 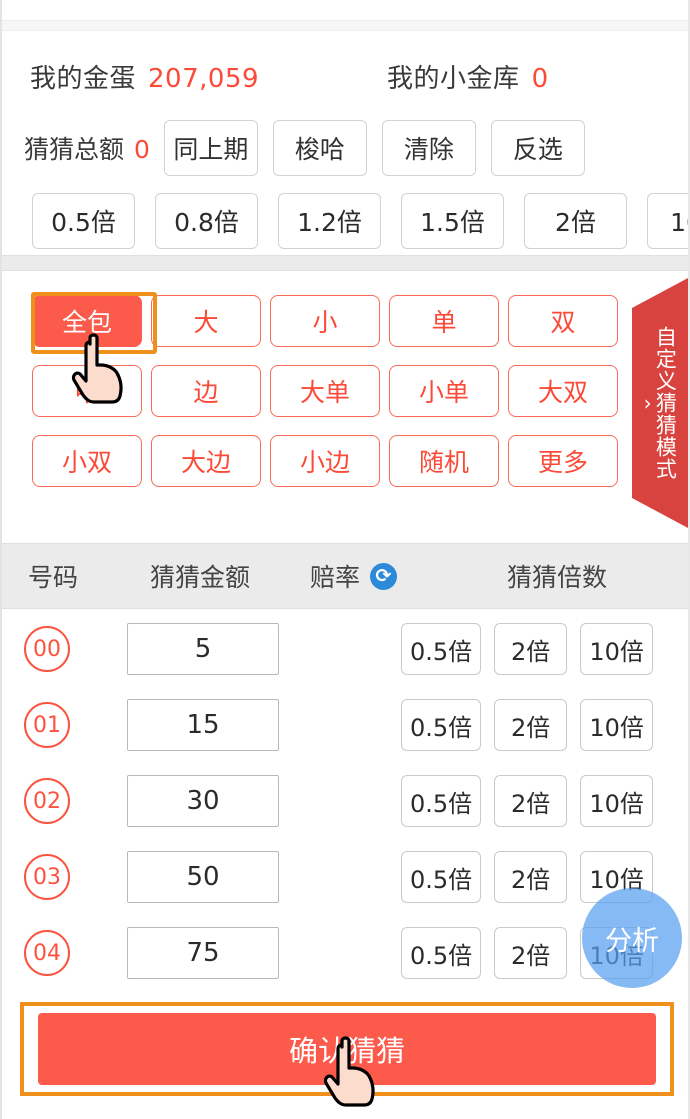 I want to click on analyze-fab-button: 分析, so click(x=632, y=938).